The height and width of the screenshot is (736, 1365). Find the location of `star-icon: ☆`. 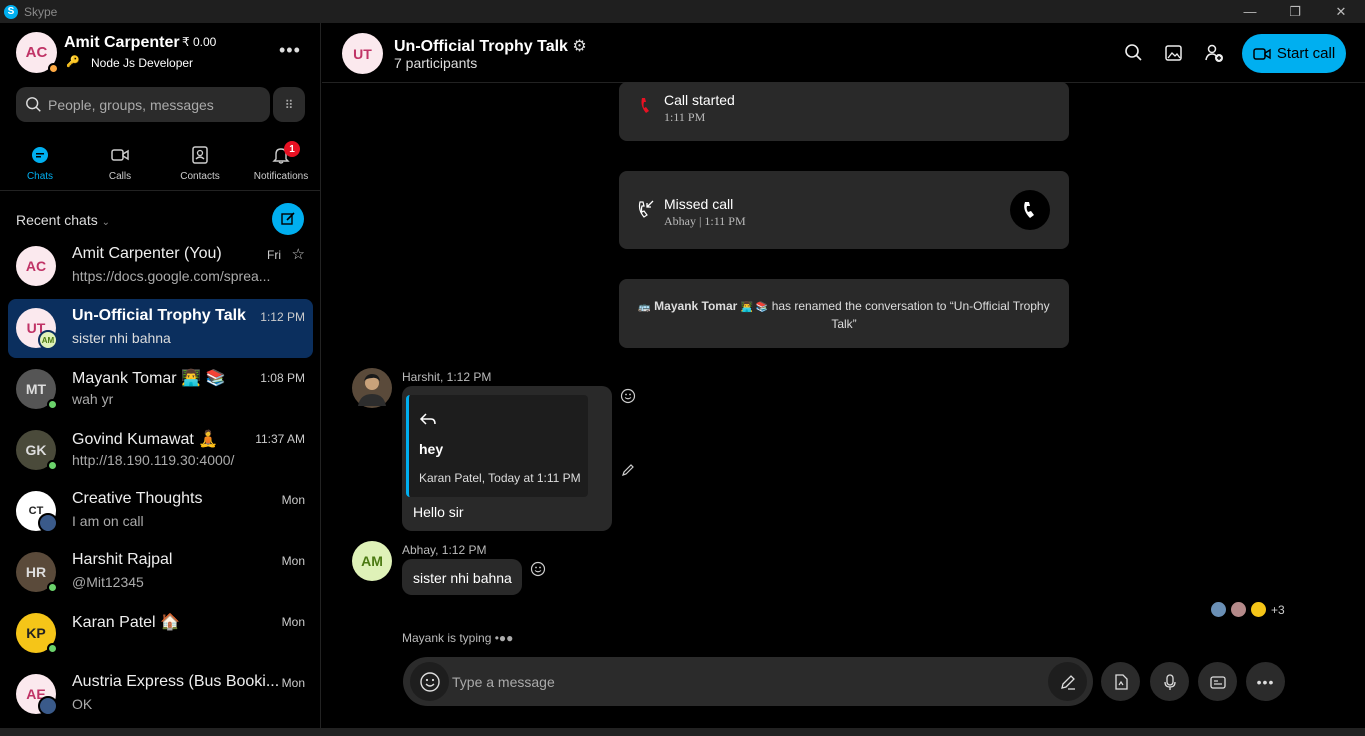

star-icon: ☆ is located at coordinates (298, 254).